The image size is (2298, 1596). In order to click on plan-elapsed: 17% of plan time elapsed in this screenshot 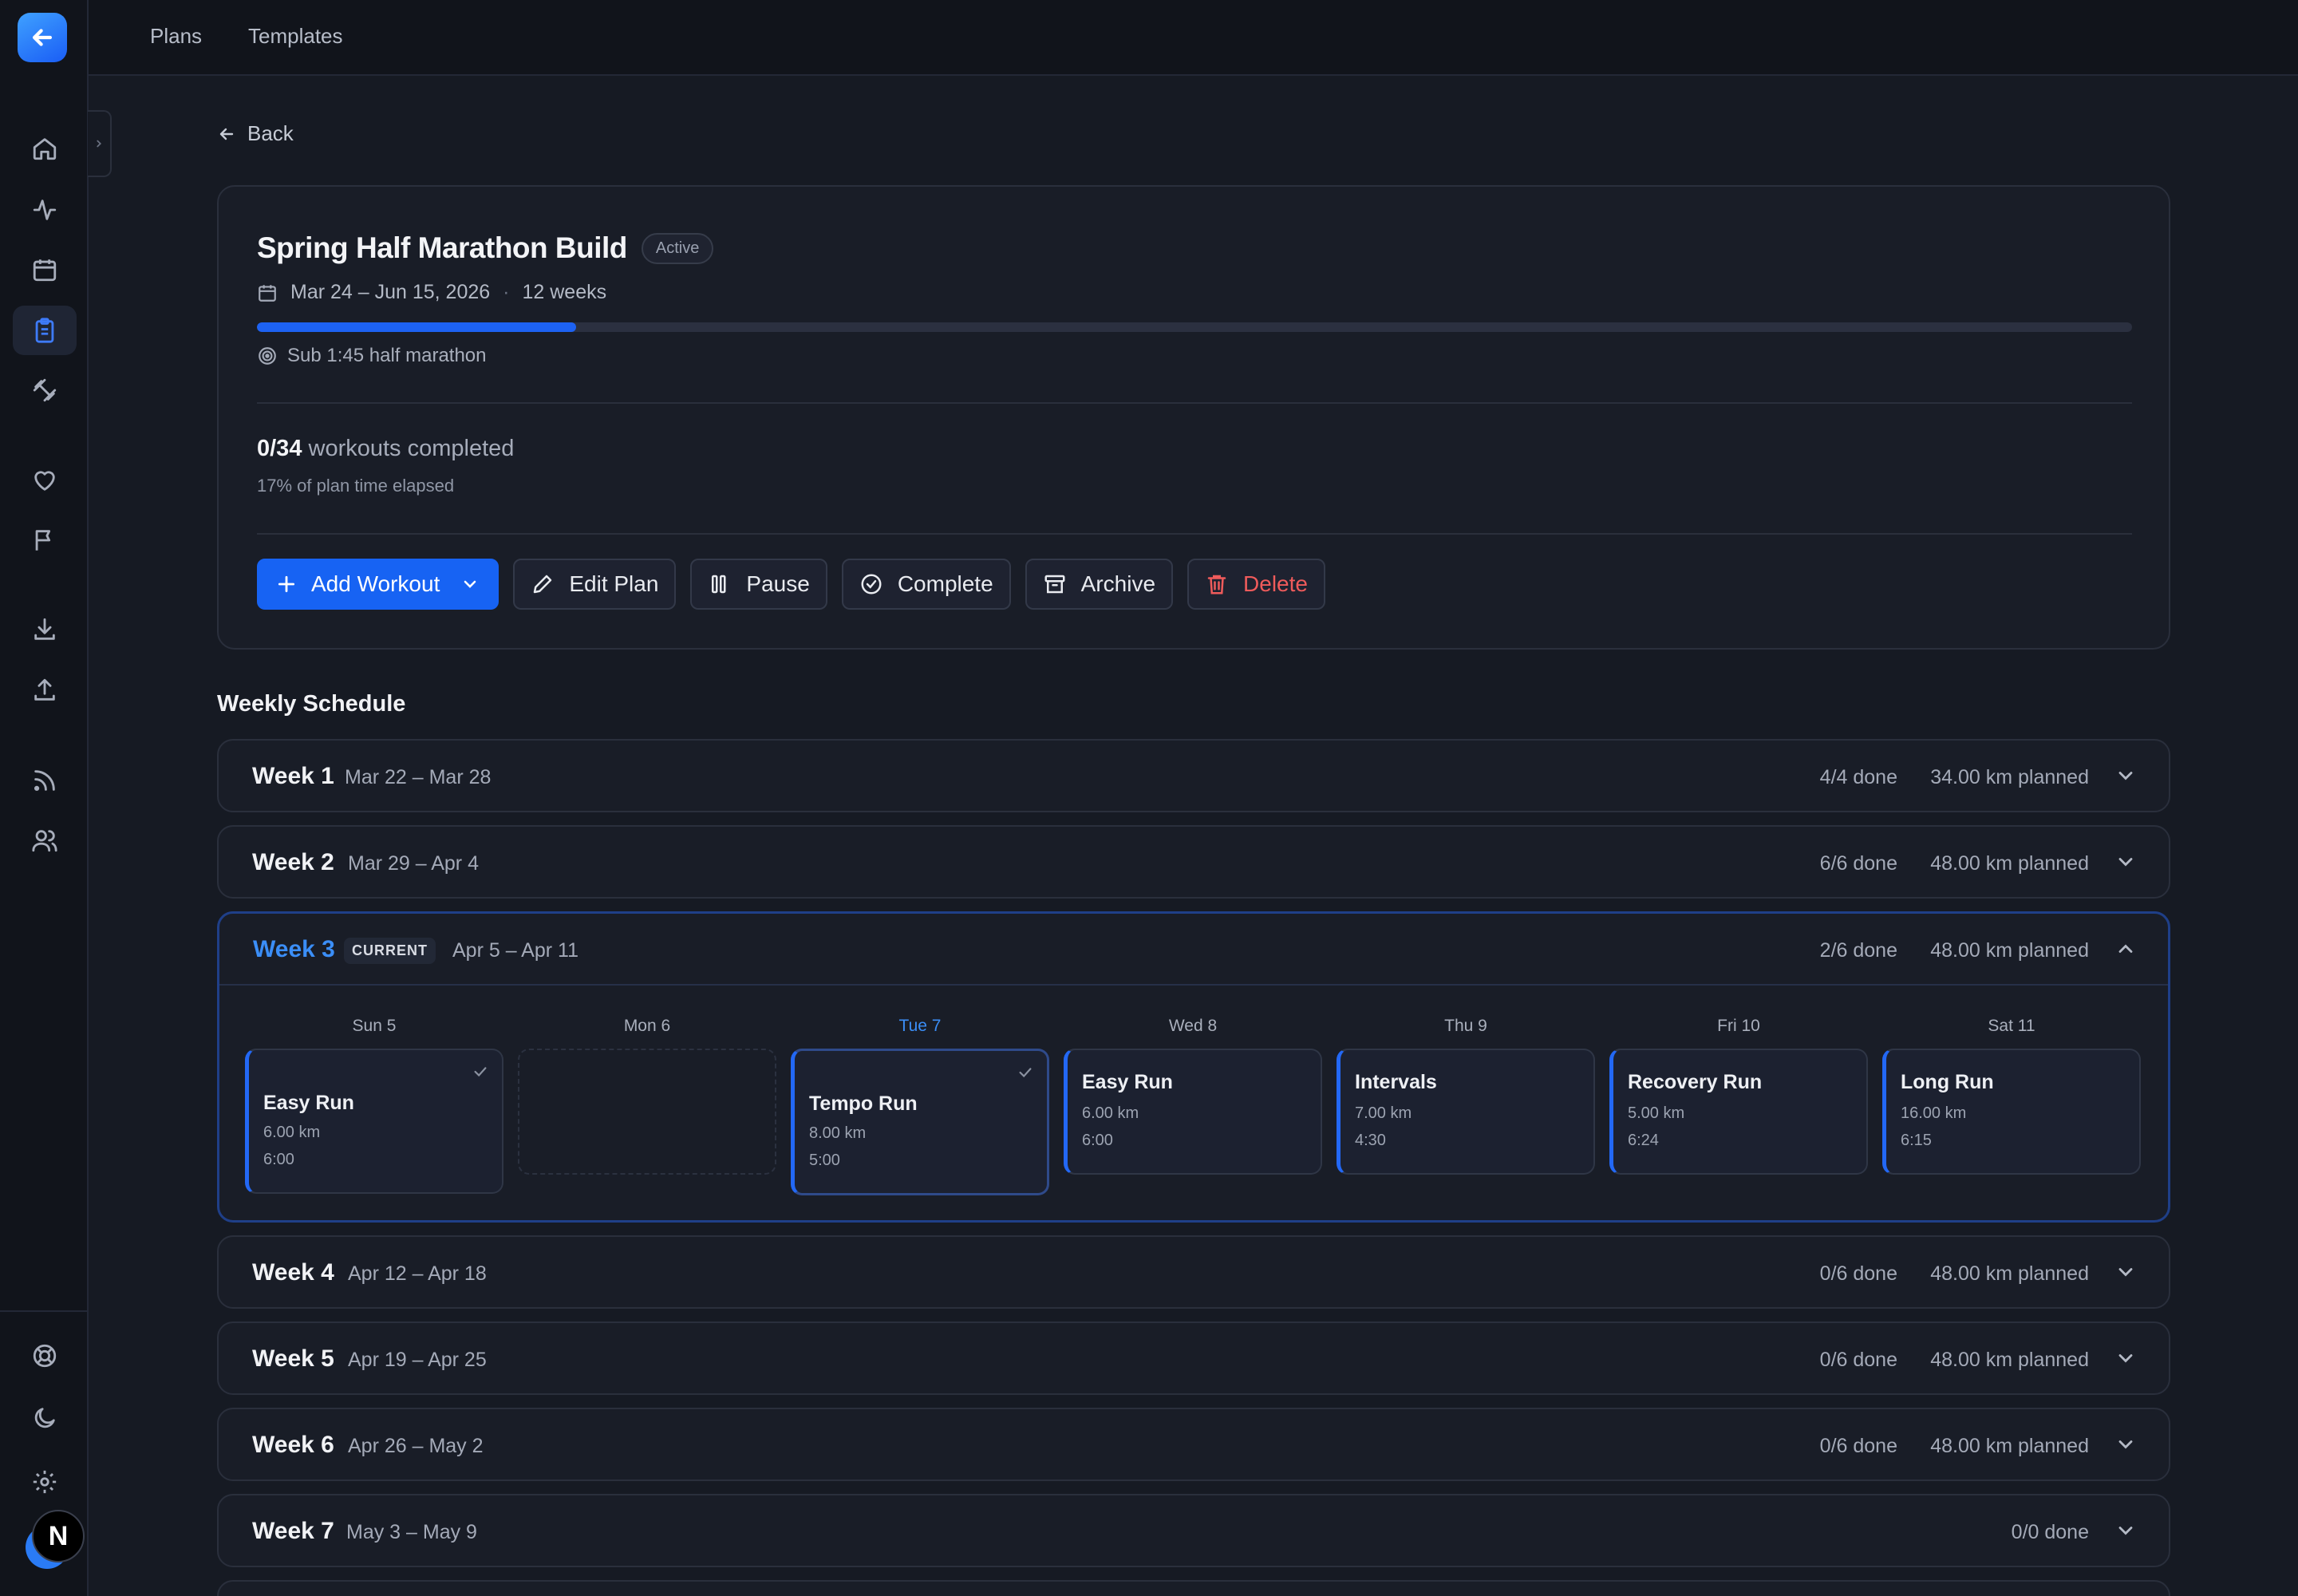, I will do `click(356, 486)`.